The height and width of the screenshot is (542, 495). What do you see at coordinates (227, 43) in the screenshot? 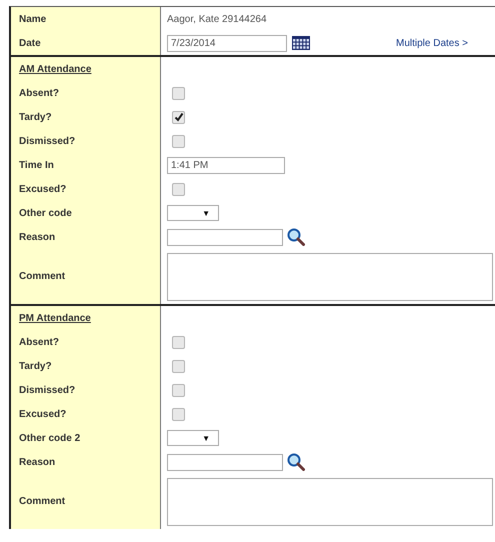
I see `date-field: 7/23/2014` at bounding box center [227, 43].